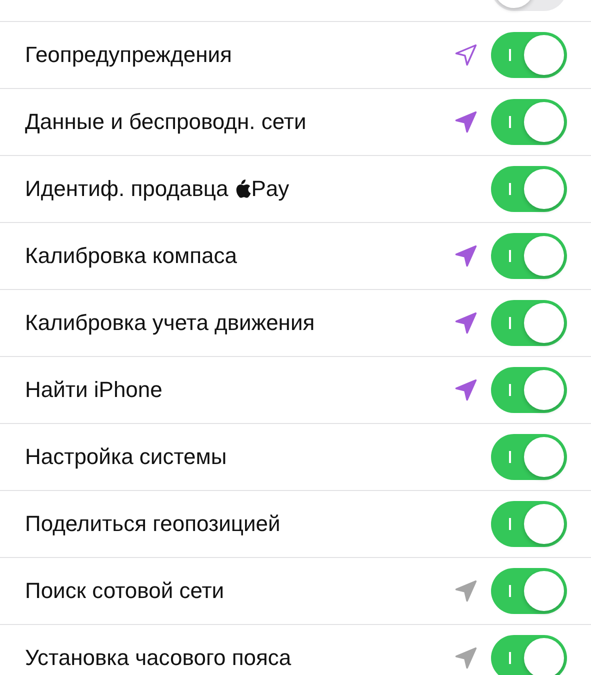 The width and height of the screenshot is (591, 675). Describe the element at coordinates (93, 390) in the screenshot. I see `setting-label: Найти iPhone` at that location.